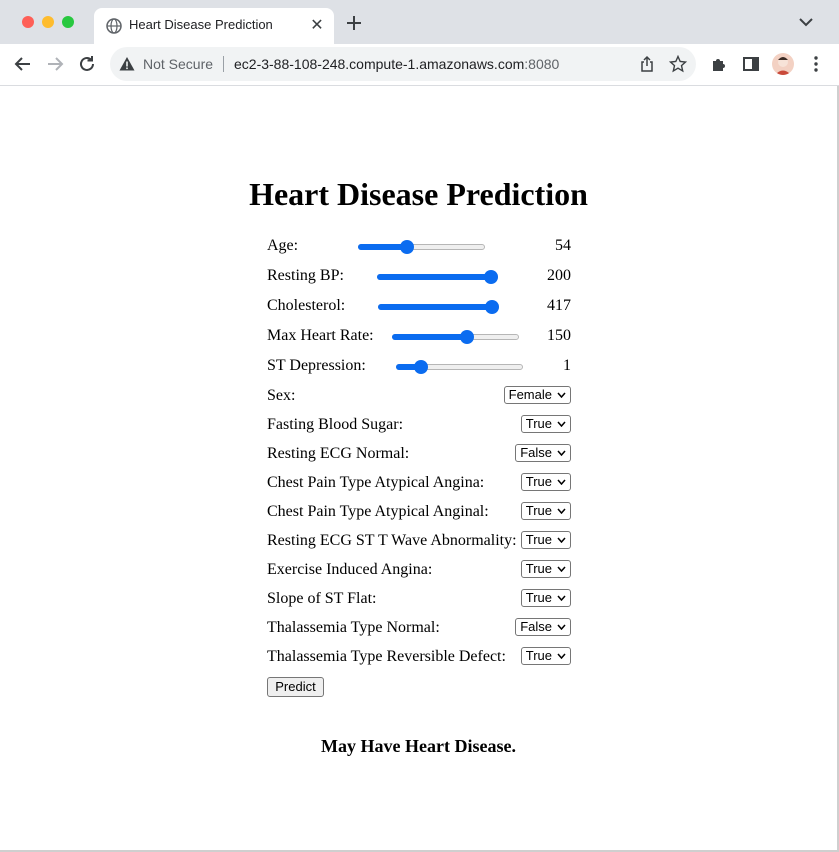 This screenshot has width=839, height=852. I want to click on fasting-blood-sugar-value: True, so click(538, 423).